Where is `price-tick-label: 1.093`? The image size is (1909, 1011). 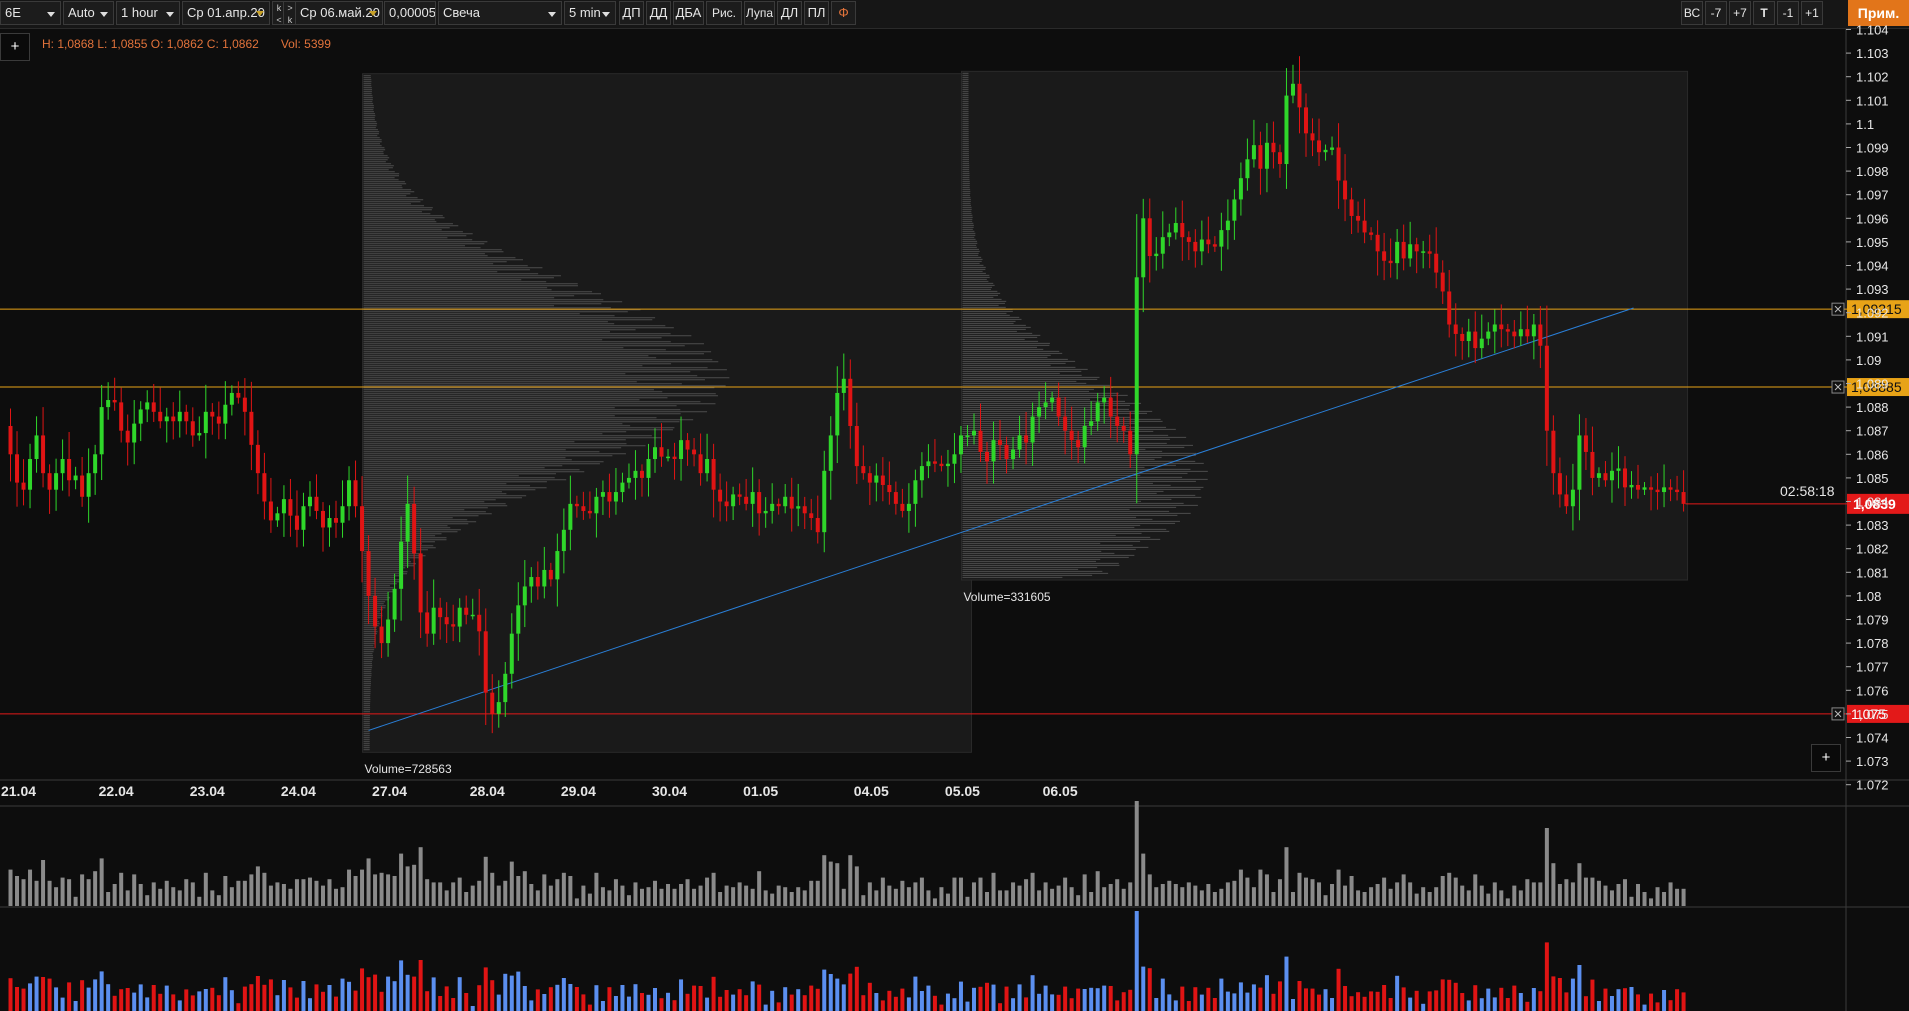
price-tick-label: 1.093 is located at coordinates (1872, 289).